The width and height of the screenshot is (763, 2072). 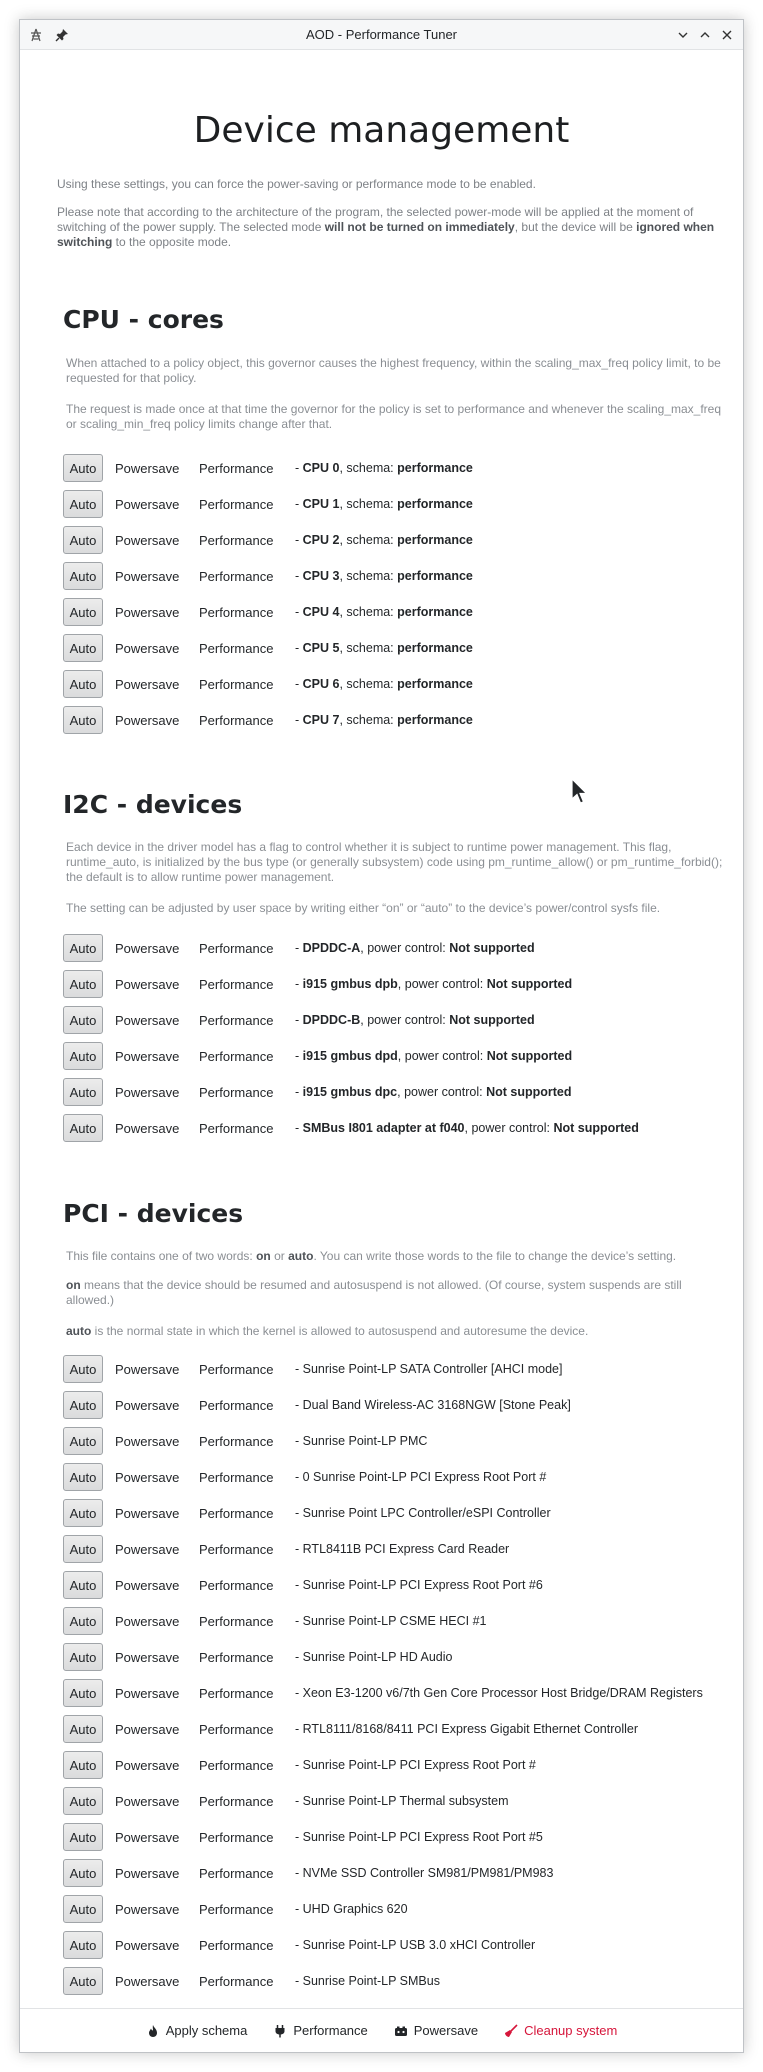 I want to click on cpu-5-performance-button: Performance, so click(x=247, y=648).